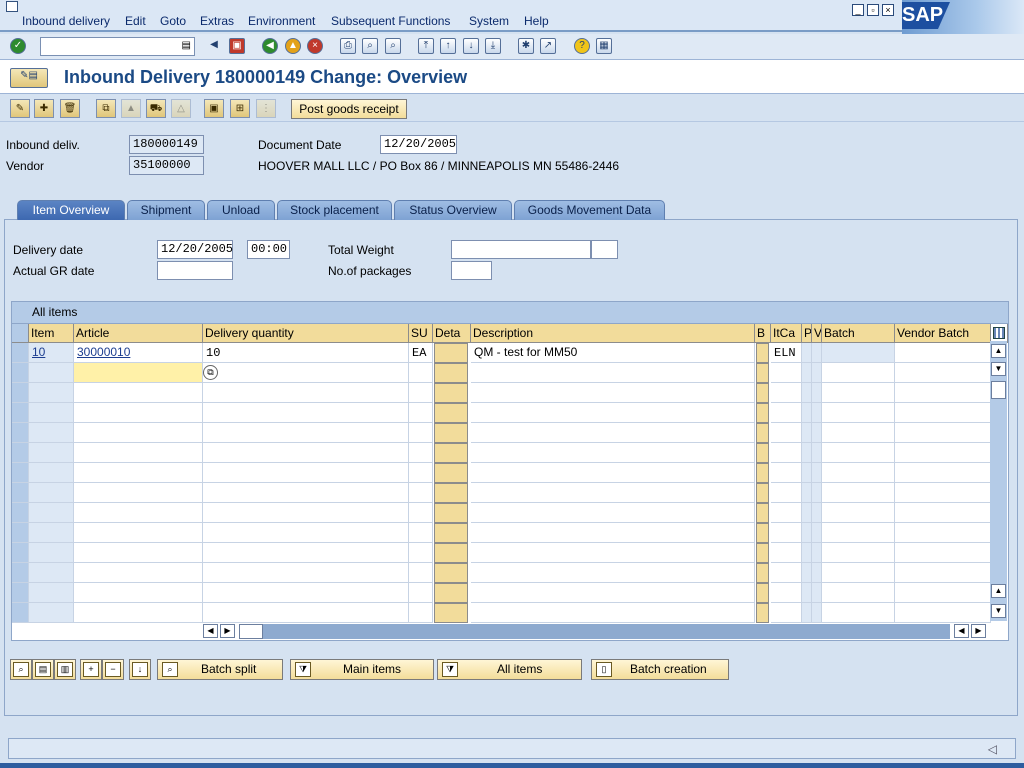 Image resolution: width=1024 pixels, height=768 pixels. What do you see at coordinates (613, 333) in the screenshot?
I see `header-description: Description` at bounding box center [613, 333].